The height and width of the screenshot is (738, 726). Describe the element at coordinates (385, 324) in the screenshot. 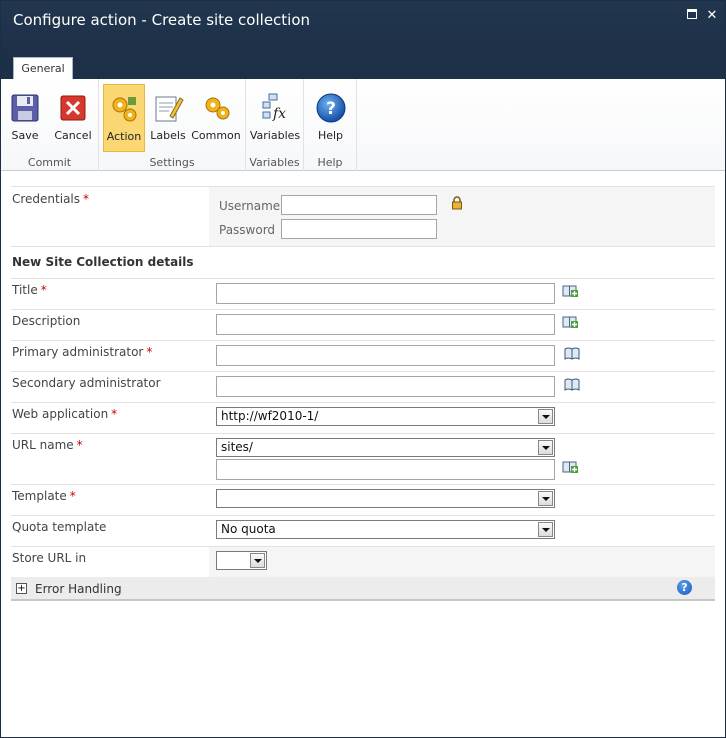

I see `description-input` at that location.